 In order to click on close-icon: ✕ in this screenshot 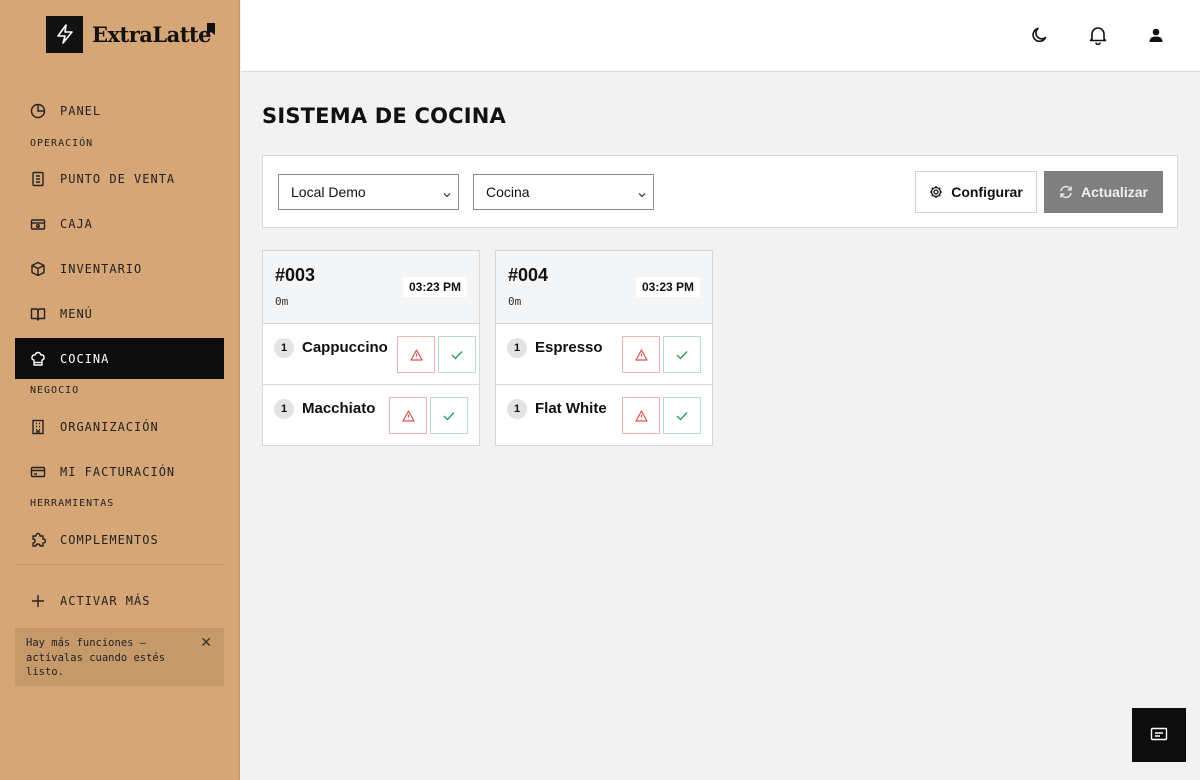, I will do `click(206, 642)`.